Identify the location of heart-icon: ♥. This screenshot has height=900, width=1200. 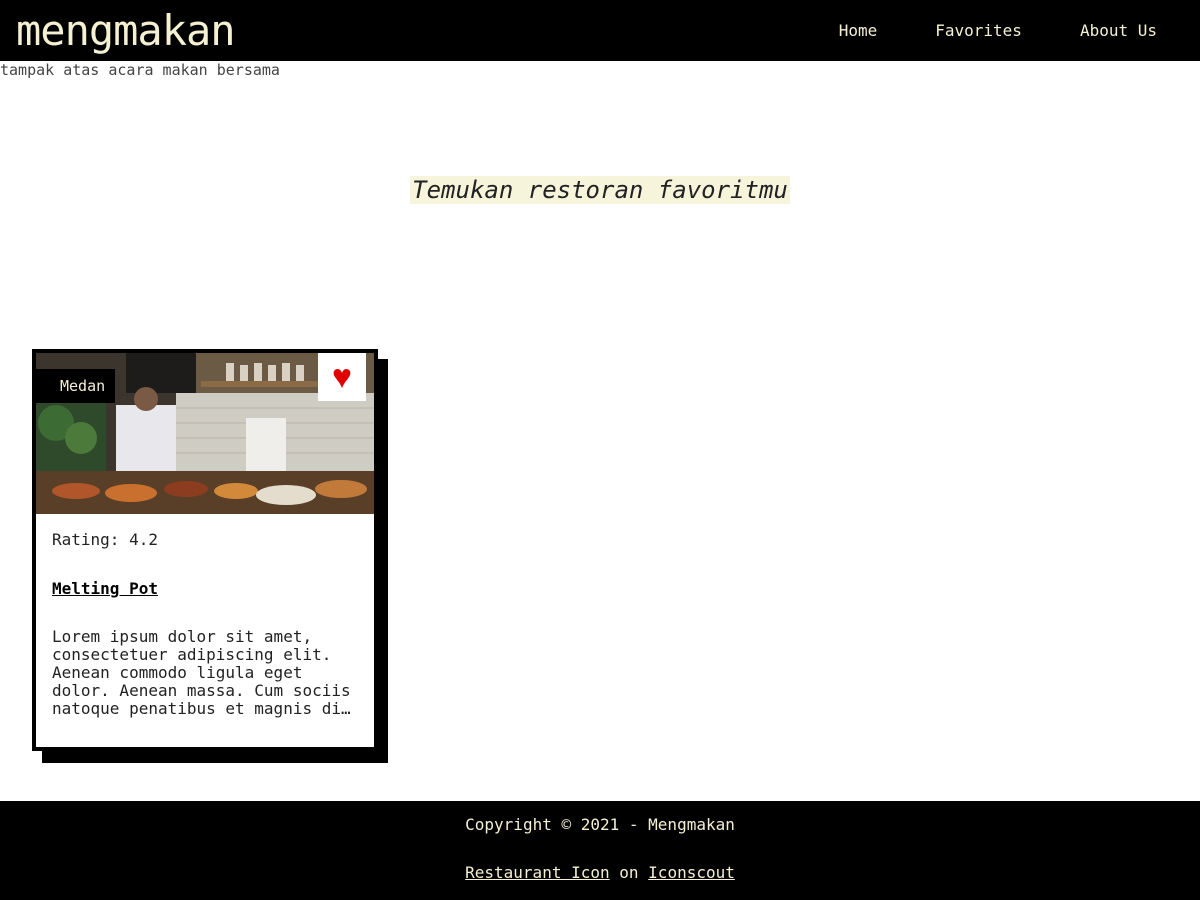
(342, 377).